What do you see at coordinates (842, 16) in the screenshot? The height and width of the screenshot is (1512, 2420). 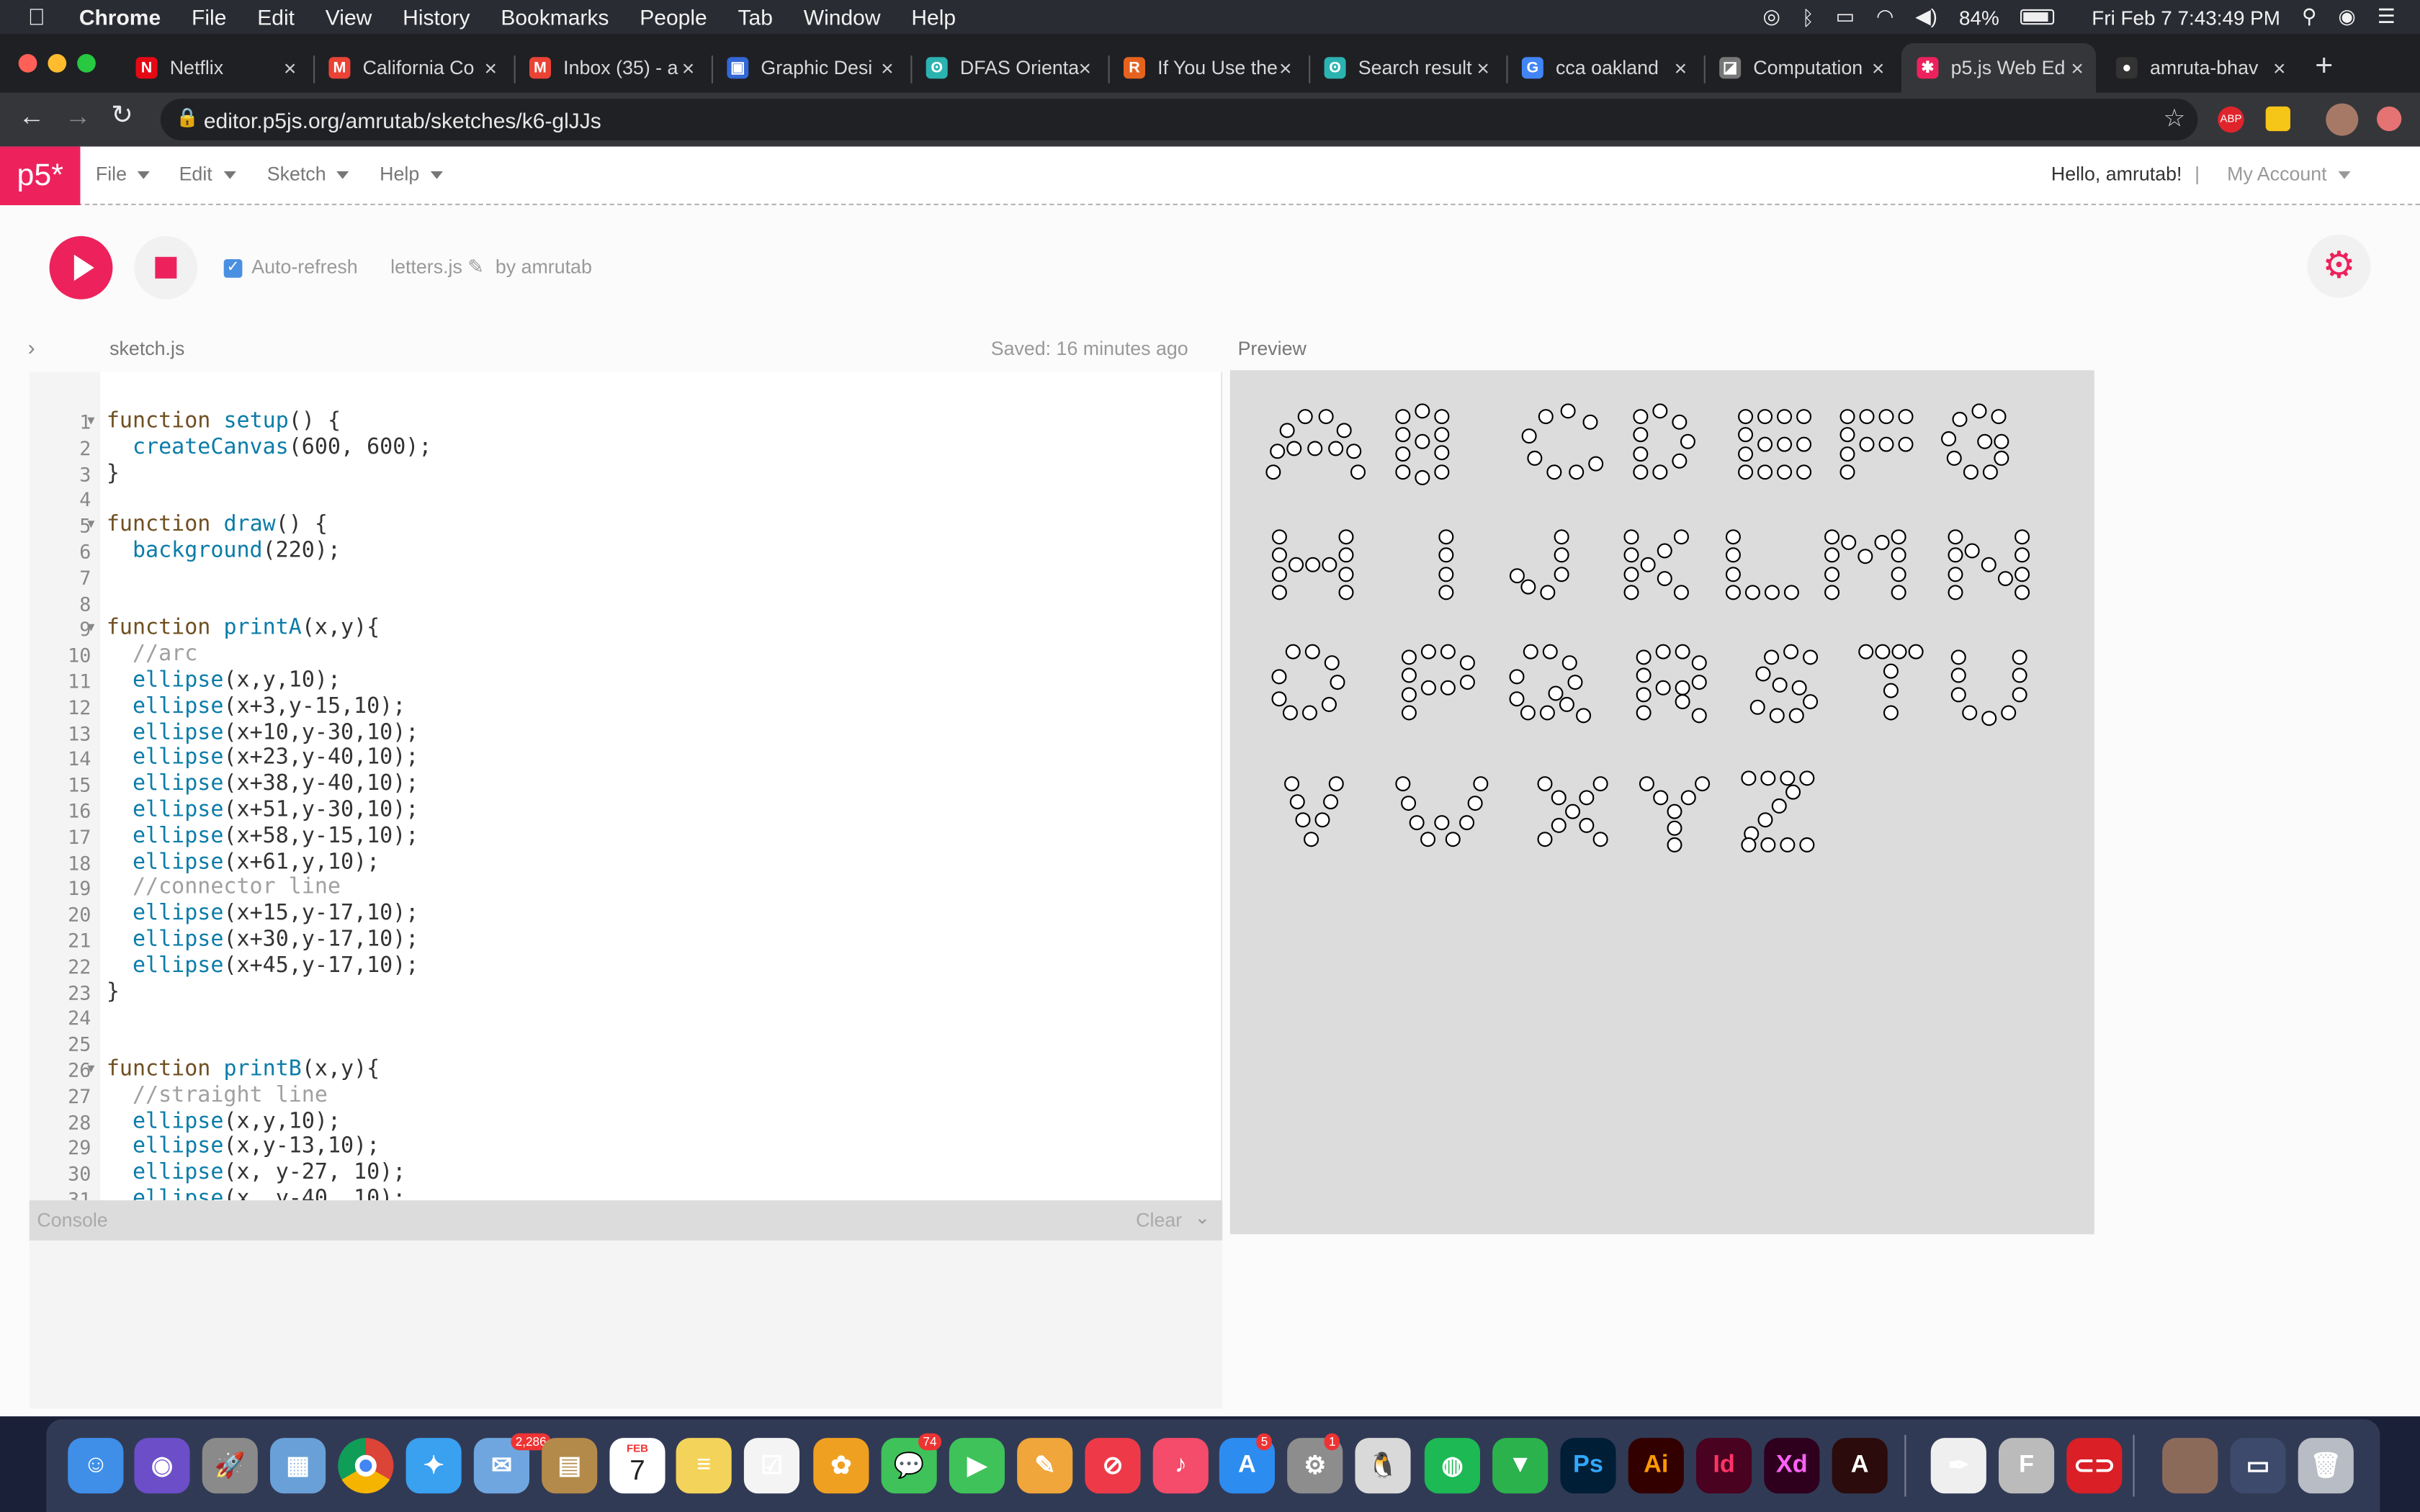 I see `menu-window: Window` at bounding box center [842, 16].